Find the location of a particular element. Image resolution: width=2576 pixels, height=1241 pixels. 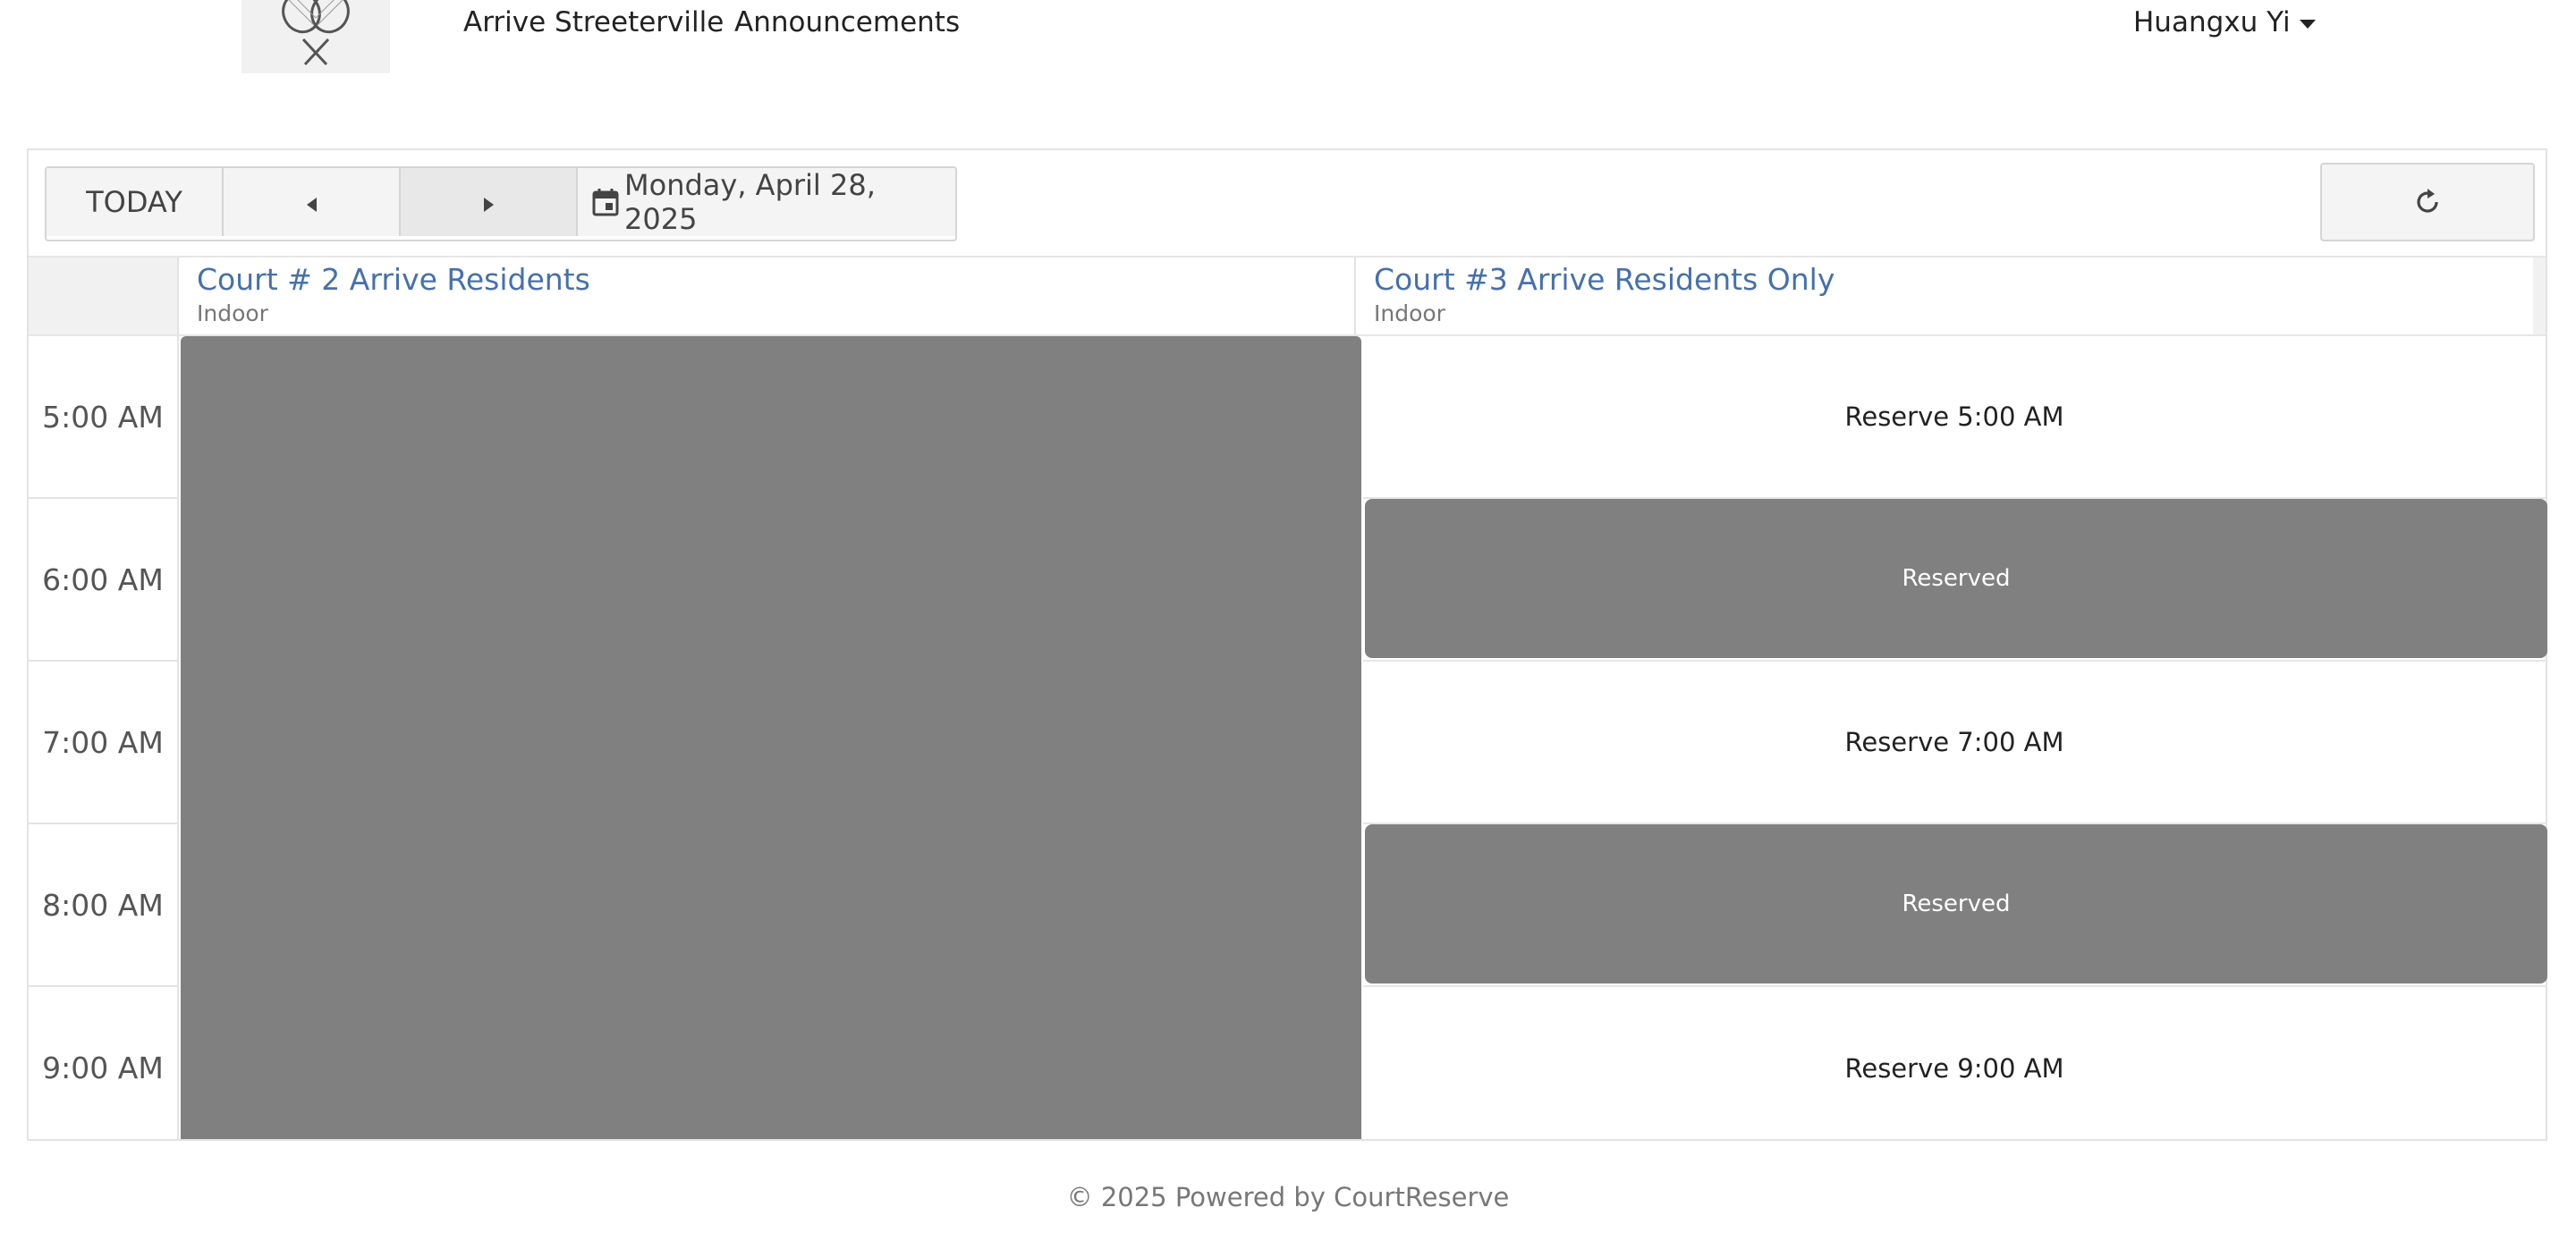

selected-date-label: Monday, April 28, 2025 is located at coordinates (750, 202).